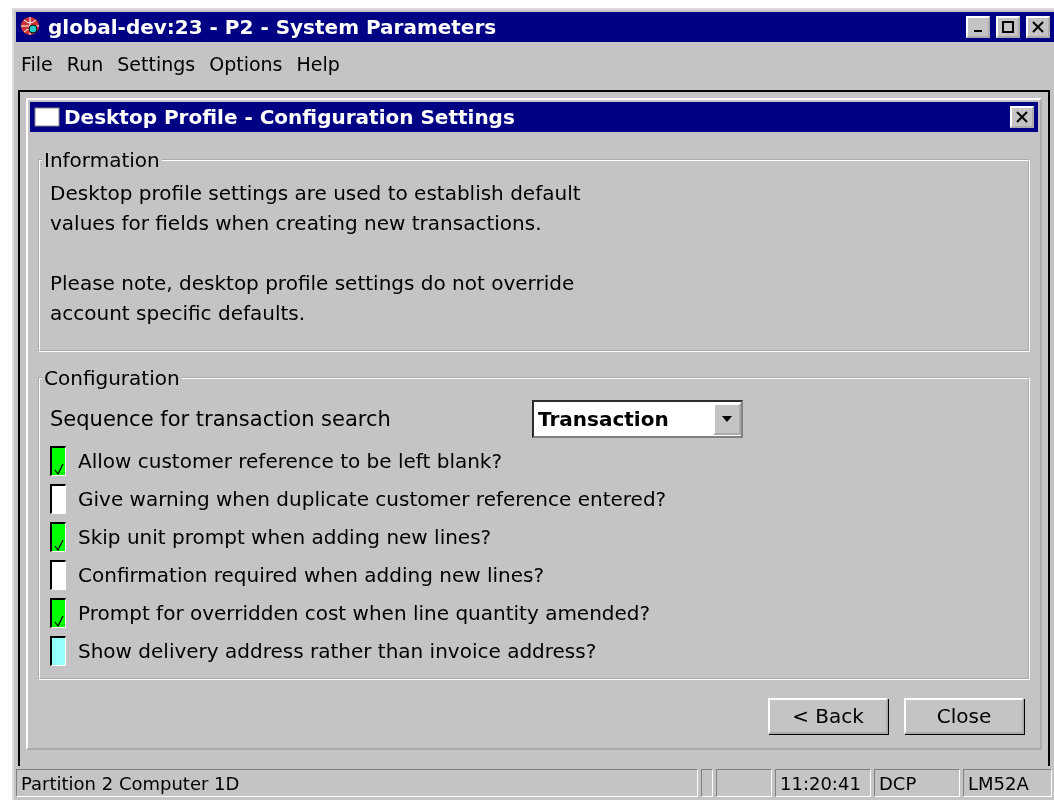 Image resolution: width=1054 pixels, height=804 pixels. Describe the element at coordinates (246, 64) in the screenshot. I see `menu-item: Options` at that location.